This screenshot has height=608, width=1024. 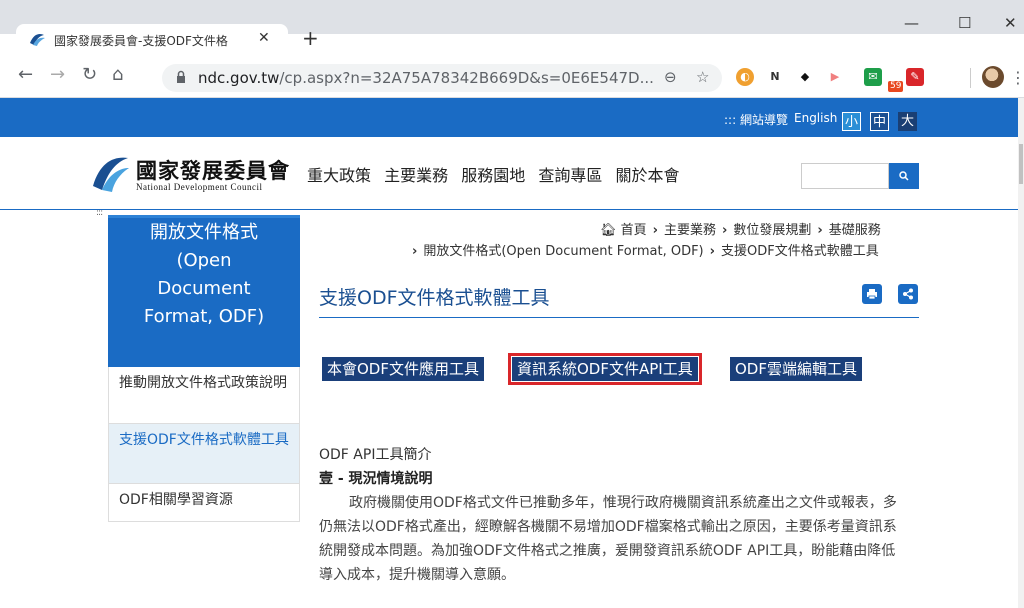 I want to click on home-icon: 🏠︎, so click(x=608, y=230).